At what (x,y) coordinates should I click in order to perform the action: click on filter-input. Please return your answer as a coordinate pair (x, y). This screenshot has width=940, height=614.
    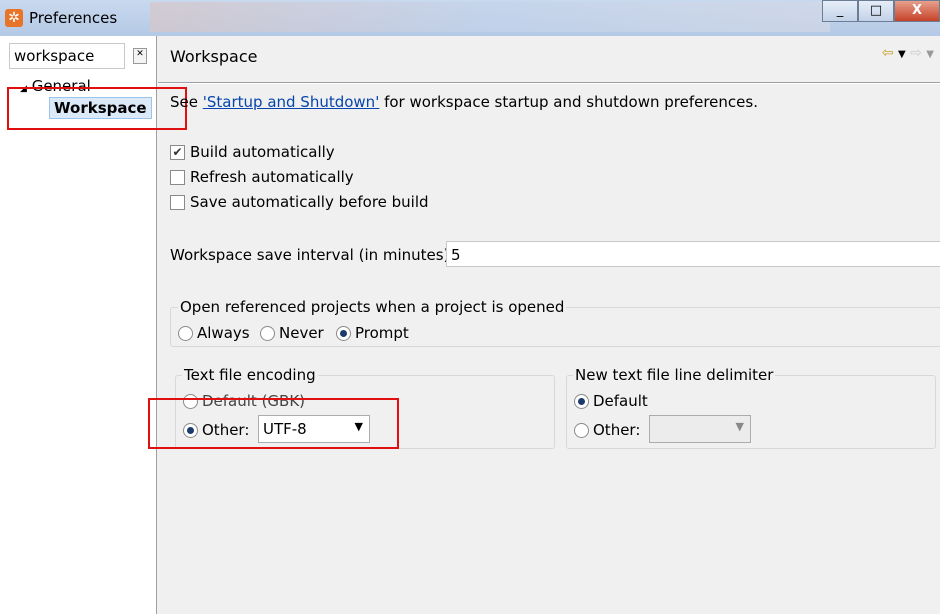
    Looking at the image, I should click on (67, 56).